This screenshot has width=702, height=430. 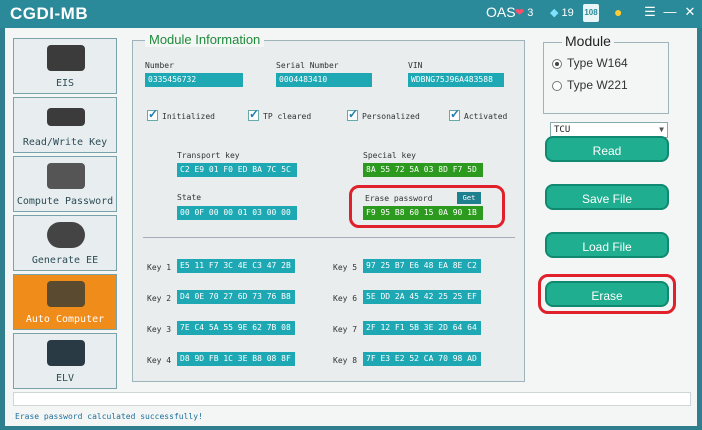 What do you see at coordinates (159, 65) in the screenshot?
I see `number-label: Number` at bounding box center [159, 65].